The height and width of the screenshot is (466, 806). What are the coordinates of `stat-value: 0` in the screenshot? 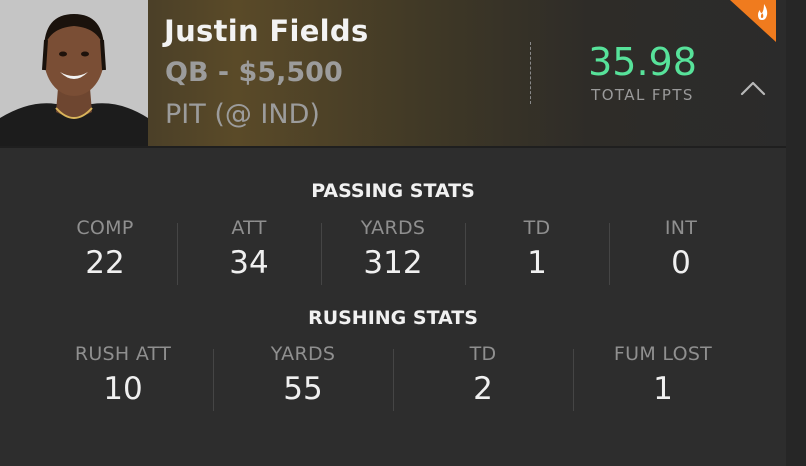 It's located at (681, 263).